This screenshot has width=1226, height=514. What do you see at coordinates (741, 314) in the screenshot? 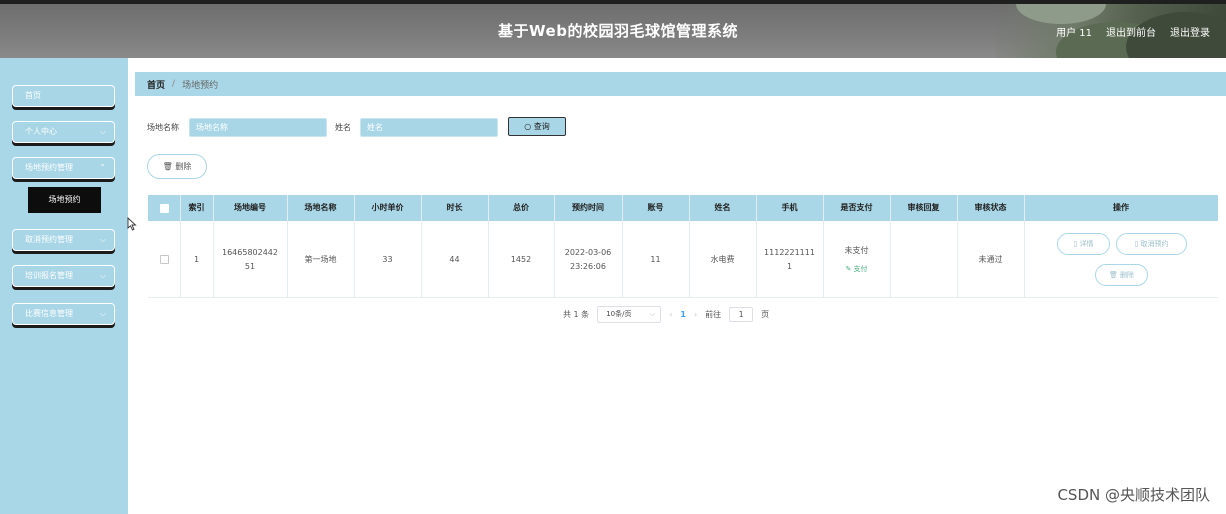
I see `goto-page-input: 1` at bounding box center [741, 314].